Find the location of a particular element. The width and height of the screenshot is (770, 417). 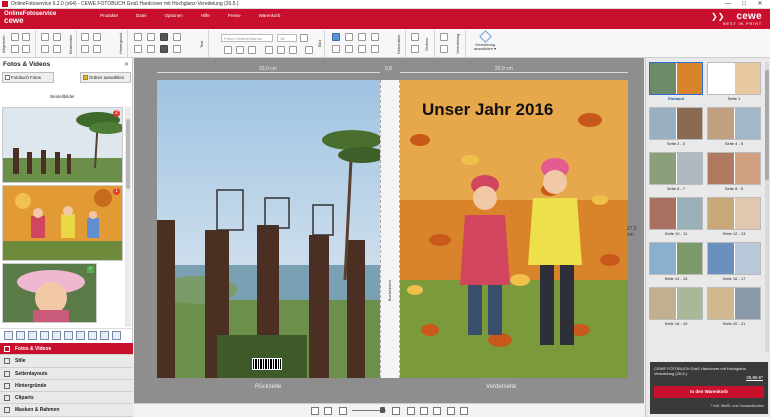

veredelung-select: Veredelung auswählen ▾ is located at coordinates (485, 41).